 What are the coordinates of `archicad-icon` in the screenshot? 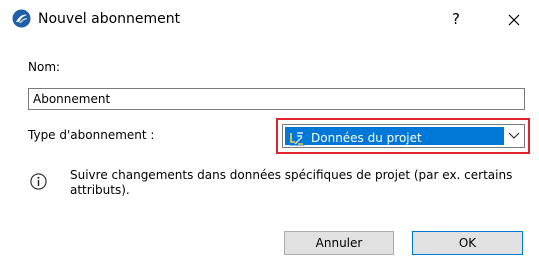 It's located at (21, 18).